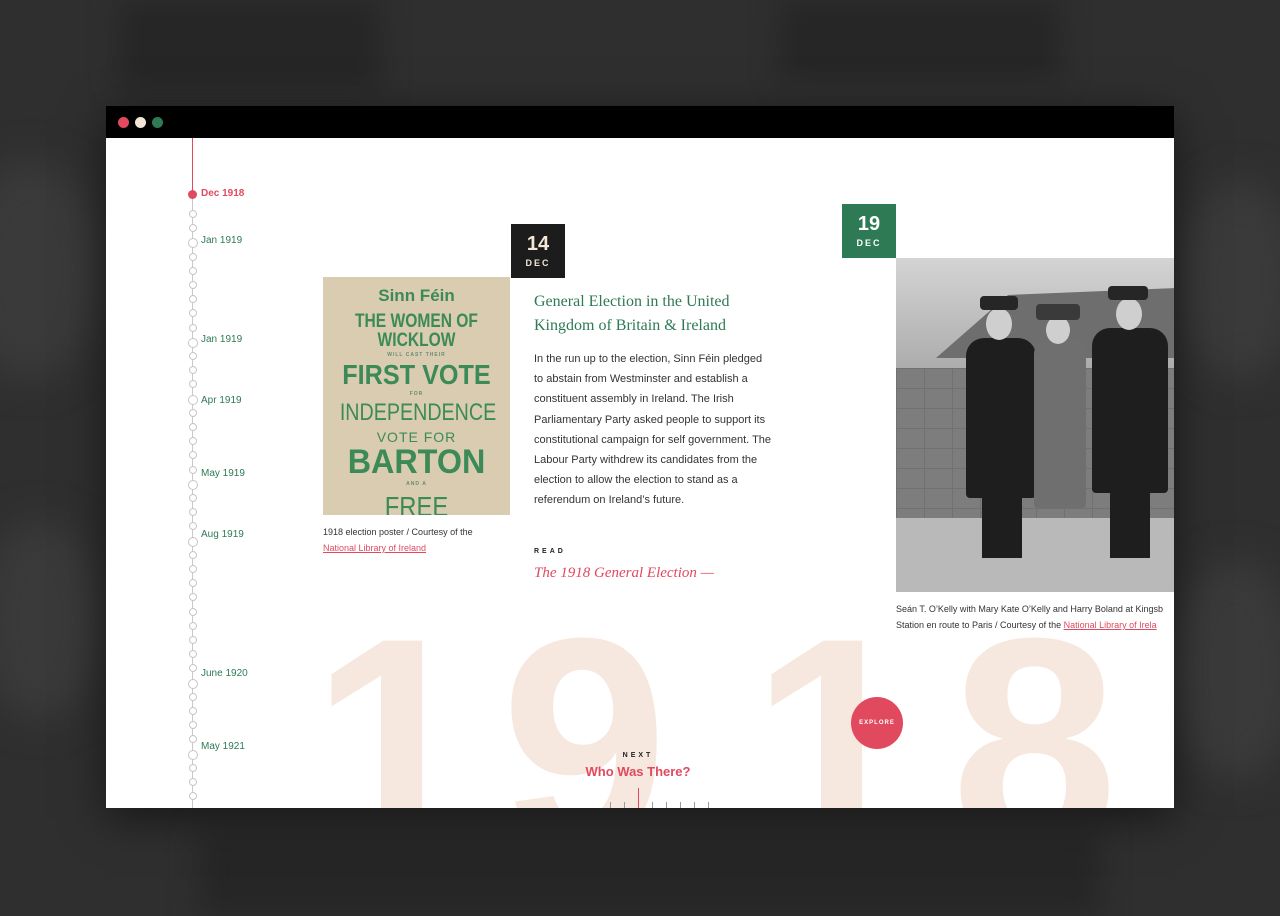 Image resolution: width=1280 pixels, height=916 pixels. I want to click on next-label: NEXT, so click(638, 755).